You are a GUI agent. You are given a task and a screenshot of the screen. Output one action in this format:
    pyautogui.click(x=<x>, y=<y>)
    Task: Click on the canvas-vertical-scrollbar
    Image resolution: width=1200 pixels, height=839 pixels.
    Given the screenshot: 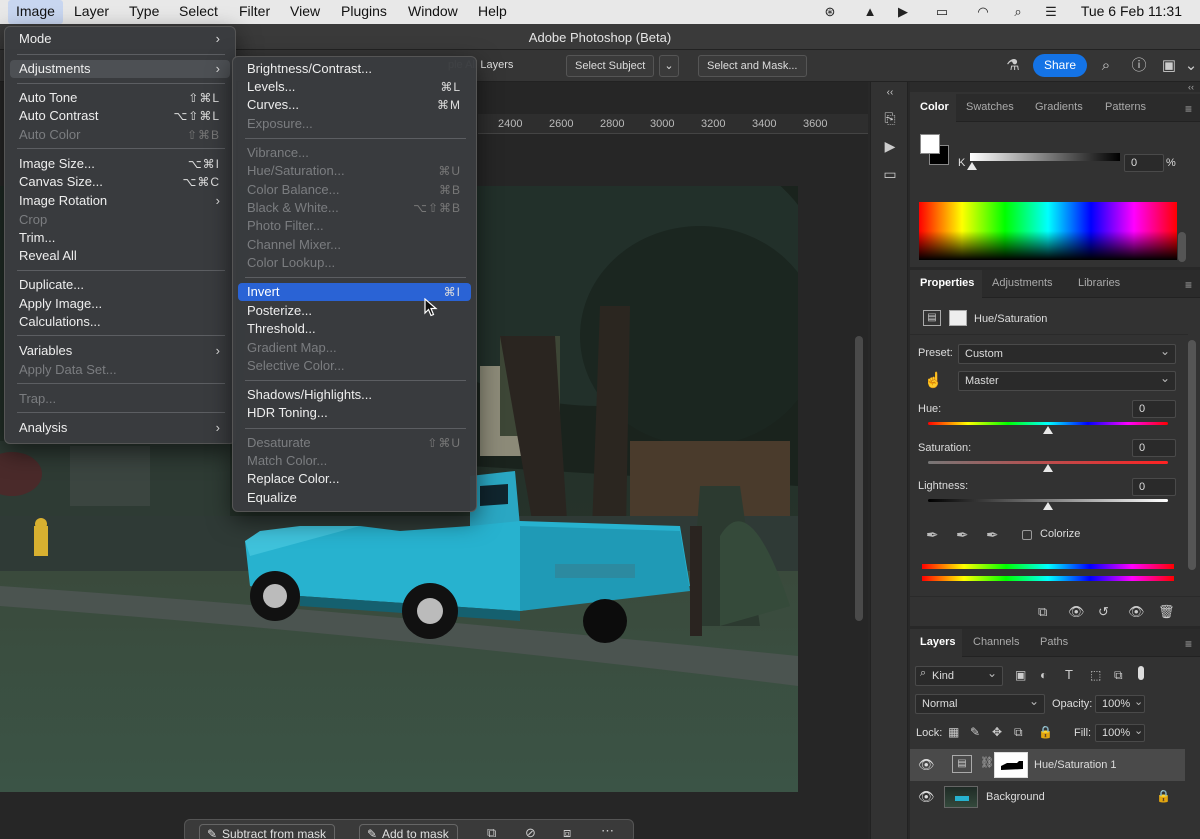 What is the action you would take?
    pyautogui.click(x=859, y=478)
    